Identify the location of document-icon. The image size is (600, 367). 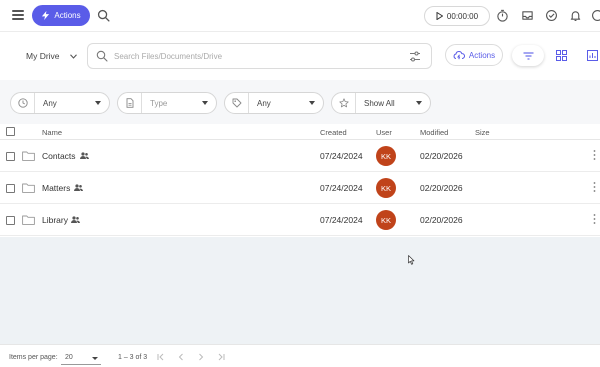
(129, 103).